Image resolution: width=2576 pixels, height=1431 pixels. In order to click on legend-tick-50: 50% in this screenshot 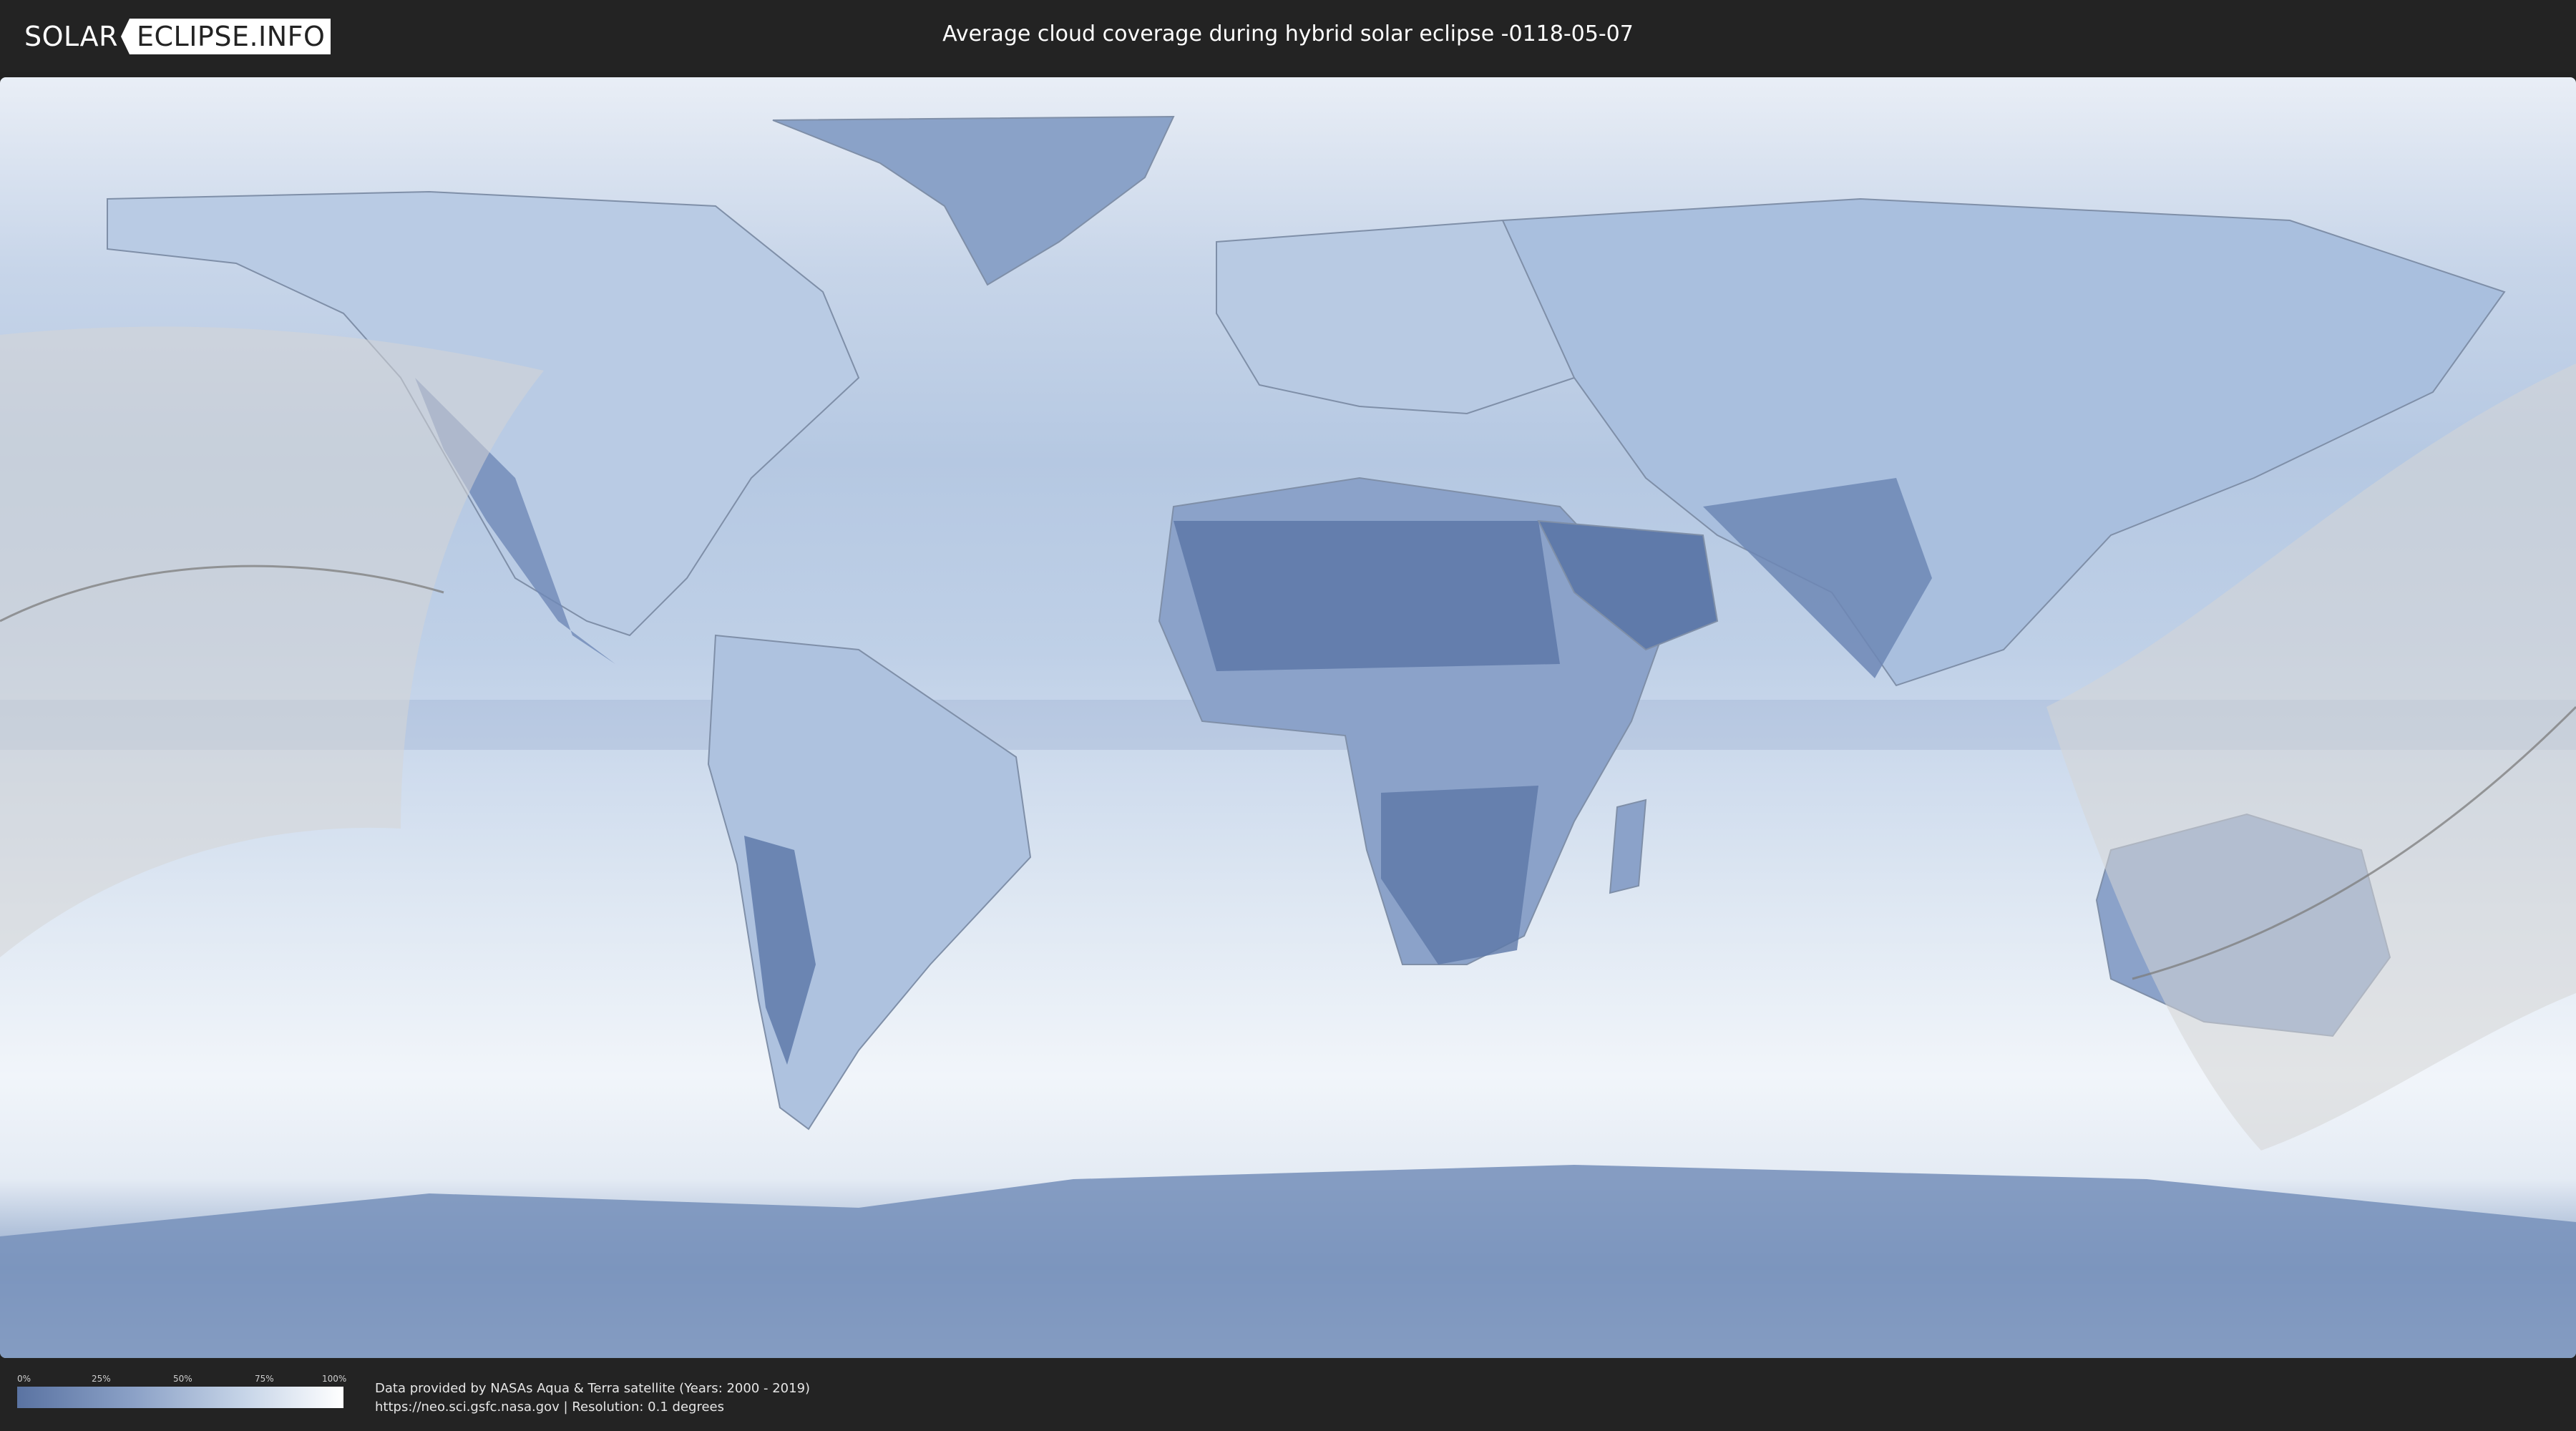, I will do `click(182, 1379)`.